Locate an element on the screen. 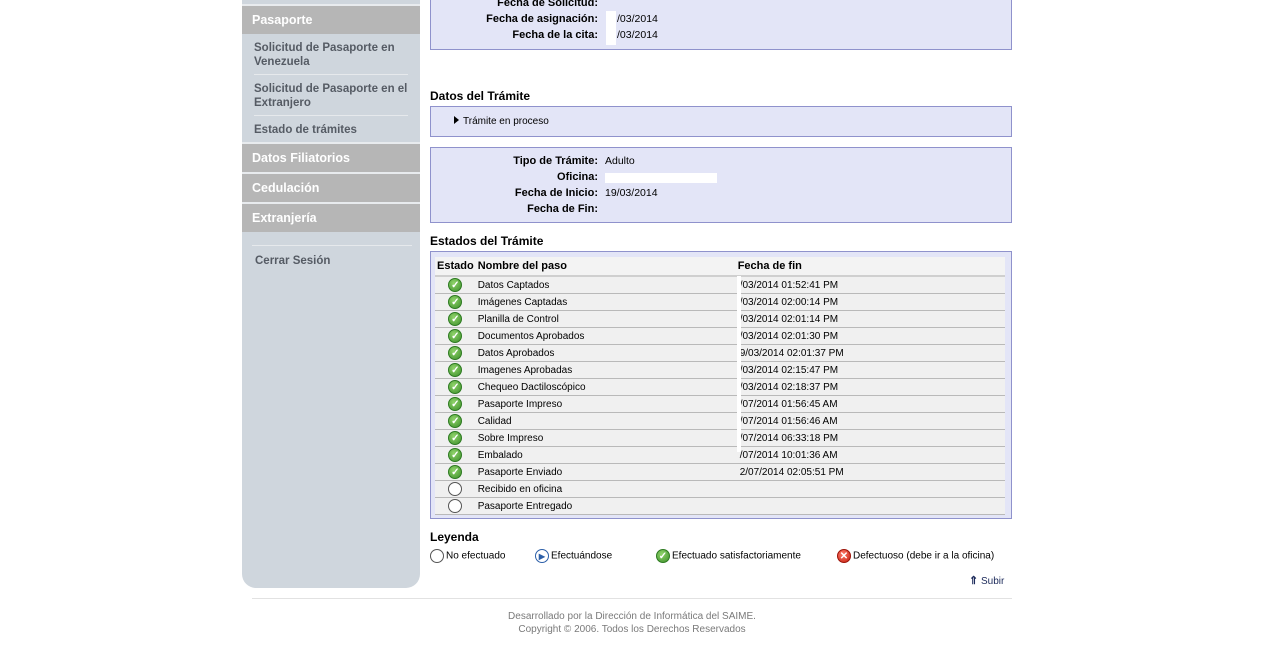  tramite-toggle: Trámite en proceso is located at coordinates (501, 121).